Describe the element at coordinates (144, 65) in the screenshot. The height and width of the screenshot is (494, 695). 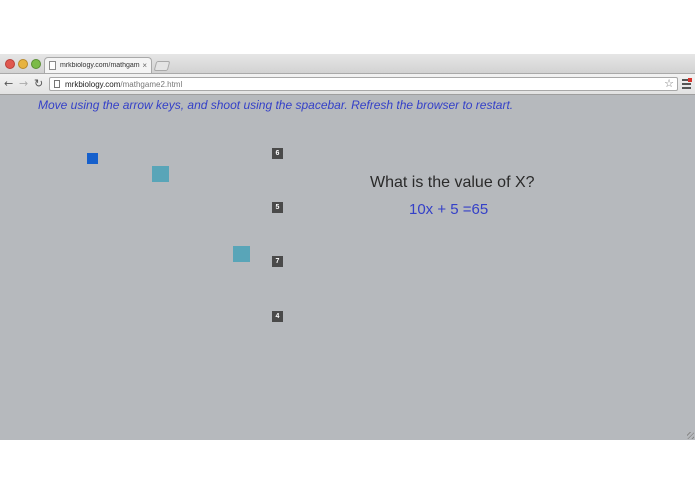
I see `tab-close-icon: ×` at that location.